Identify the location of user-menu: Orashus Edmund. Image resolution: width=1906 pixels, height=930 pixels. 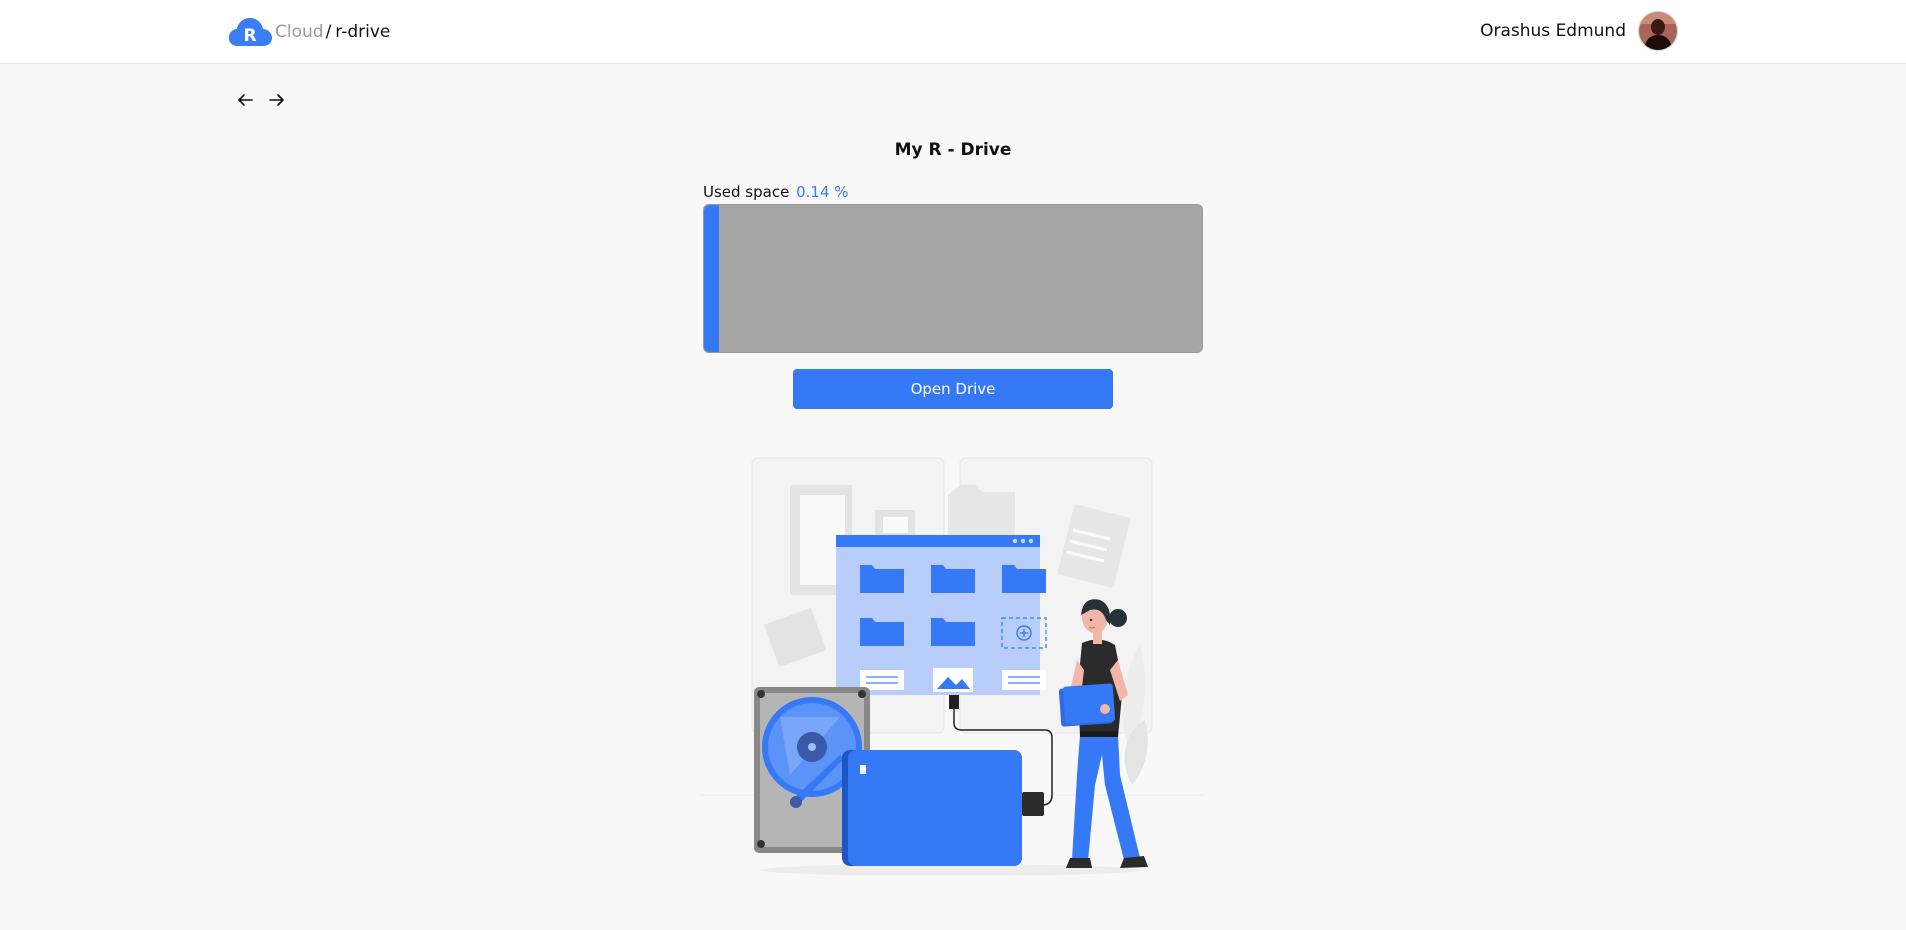
(1579, 31).